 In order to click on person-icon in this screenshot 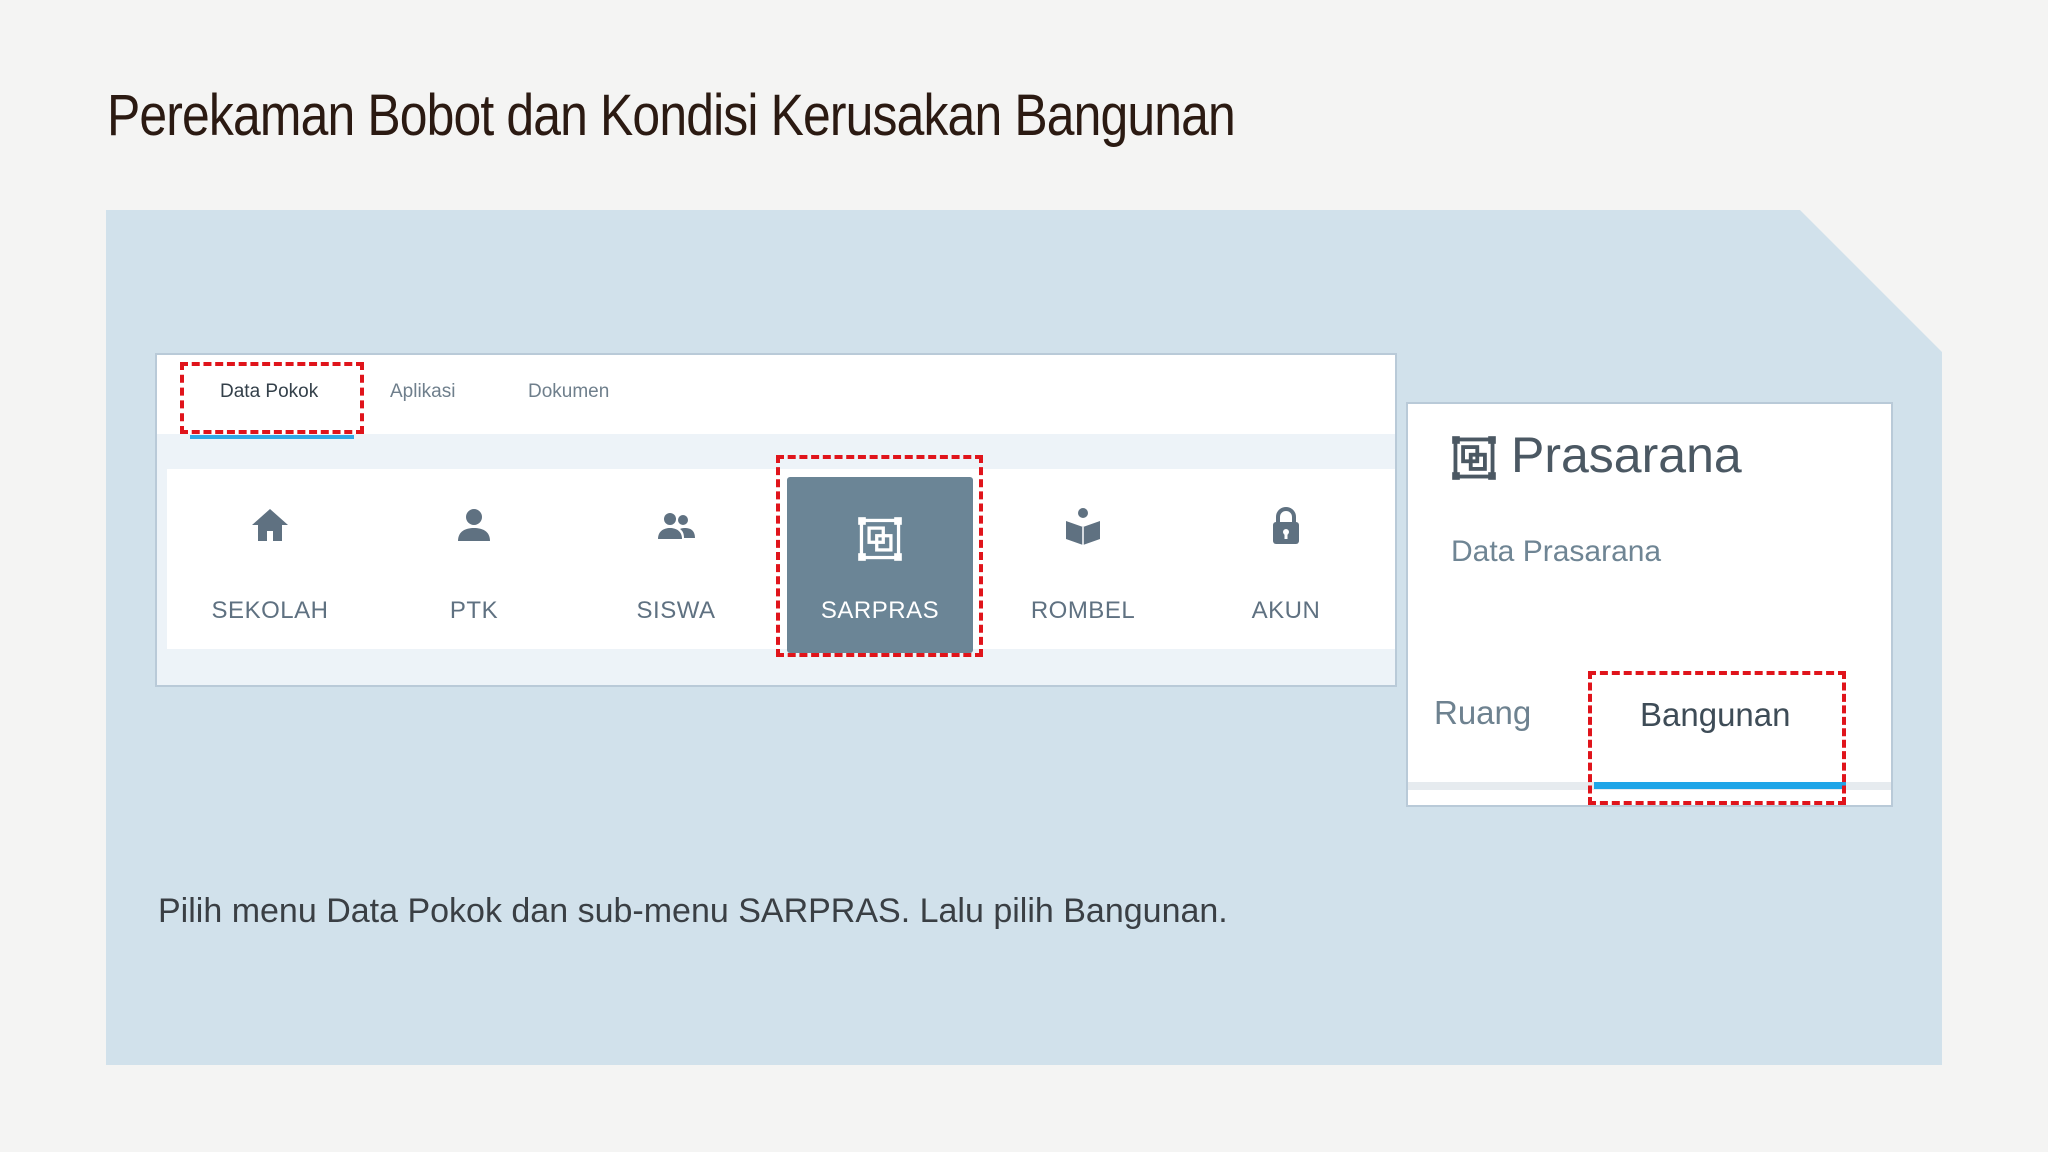, I will do `click(474, 525)`.